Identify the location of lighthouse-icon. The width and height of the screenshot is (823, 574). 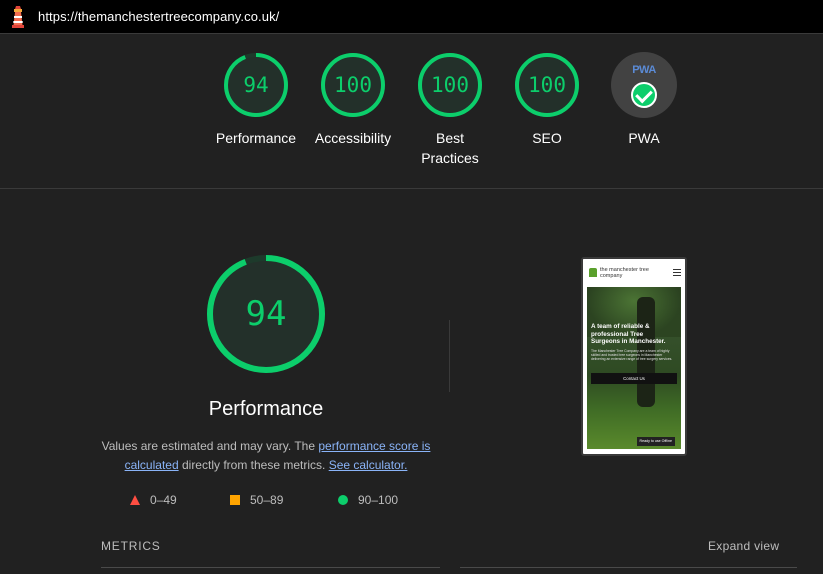
(18, 16).